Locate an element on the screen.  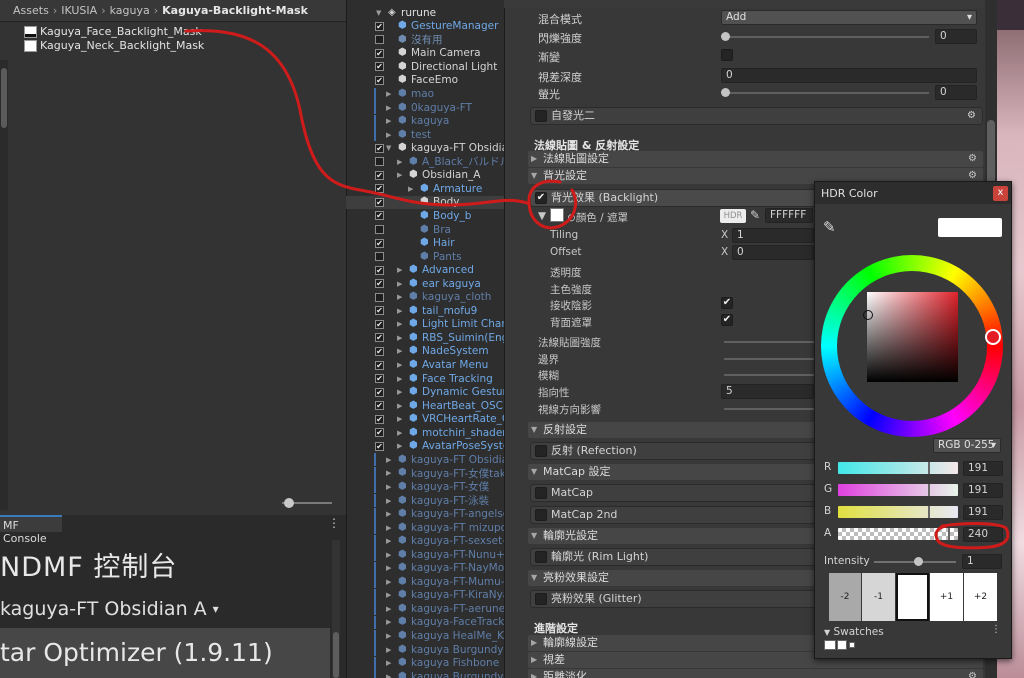
normal-map-section: 法線貼圖設定 ⚙ is located at coordinates (755, 159).